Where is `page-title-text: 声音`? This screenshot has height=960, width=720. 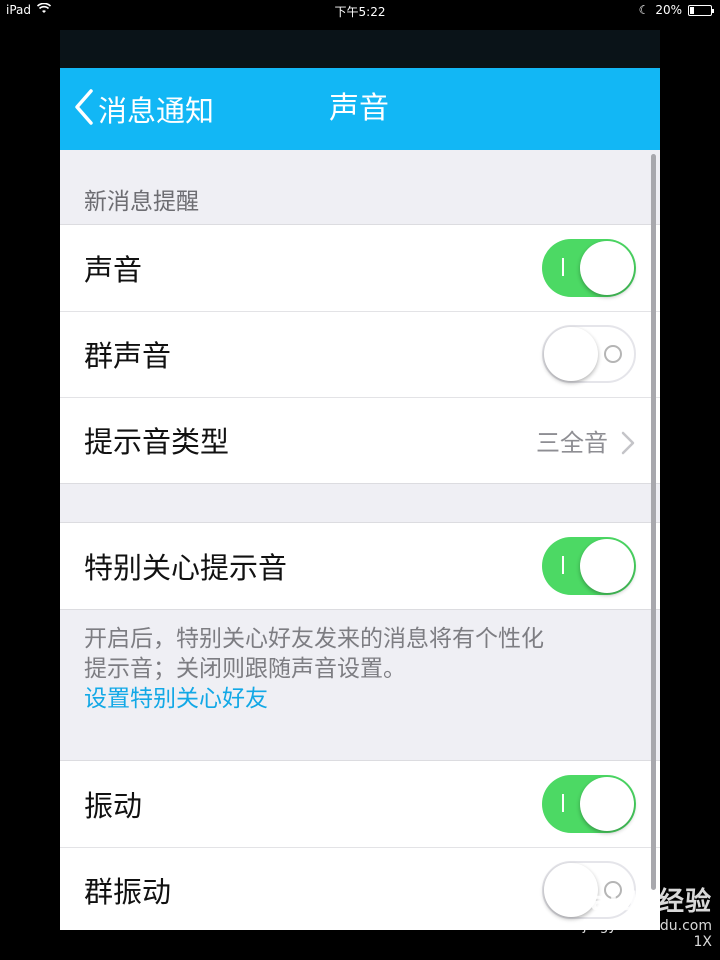
page-title-text: 声音 is located at coordinates (359, 108).